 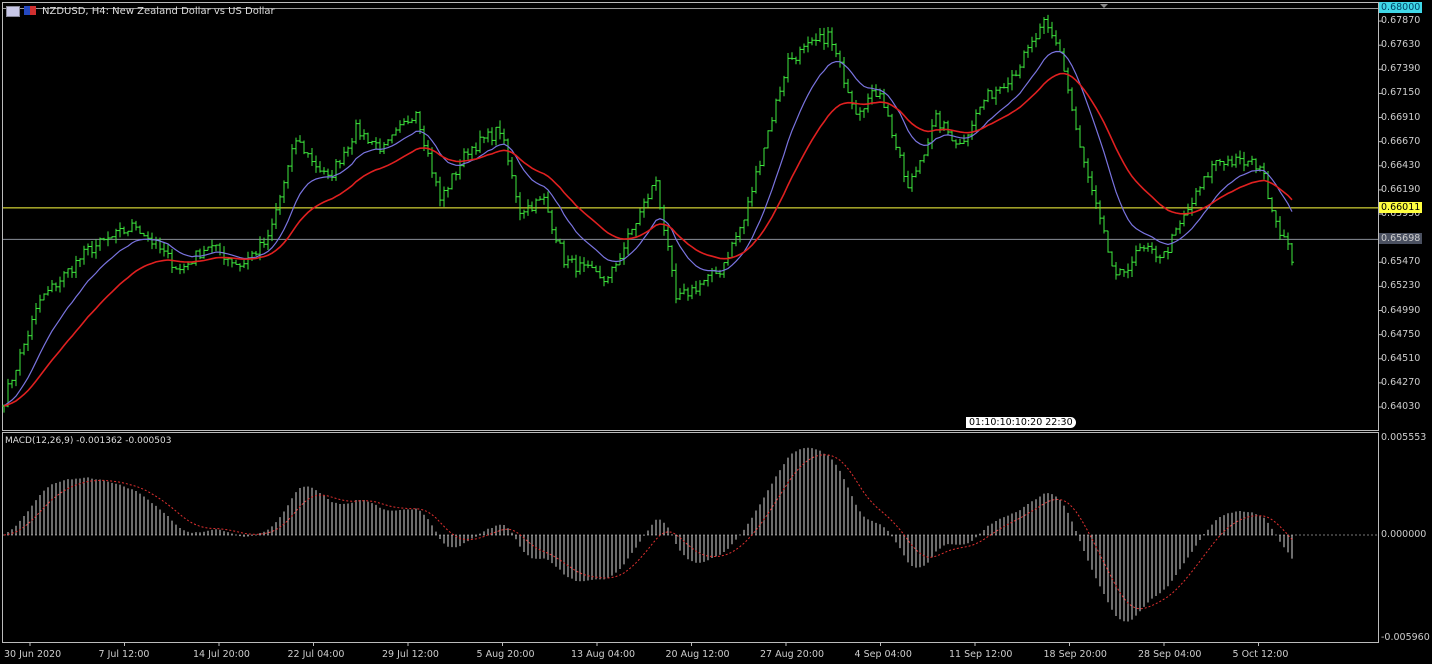 What do you see at coordinates (221, 654) in the screenshot?
I see `time-label: 14 Jul 20:00` at bounding box center [221, 654].